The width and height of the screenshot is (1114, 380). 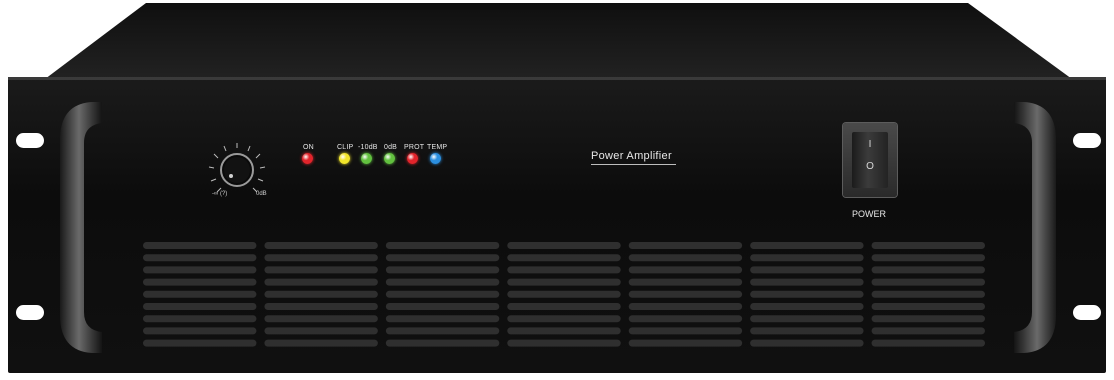 I want to click on switch-on-mark: I, so click(x=870, y=144).